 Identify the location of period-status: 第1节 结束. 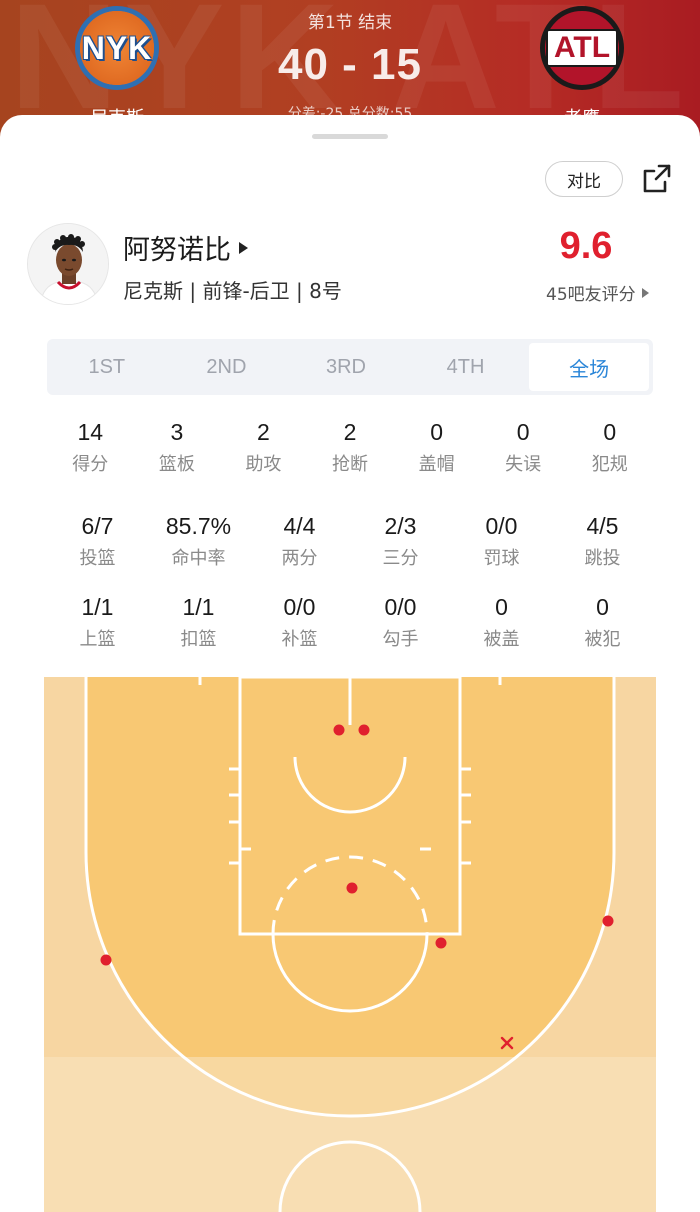
(350, 23).